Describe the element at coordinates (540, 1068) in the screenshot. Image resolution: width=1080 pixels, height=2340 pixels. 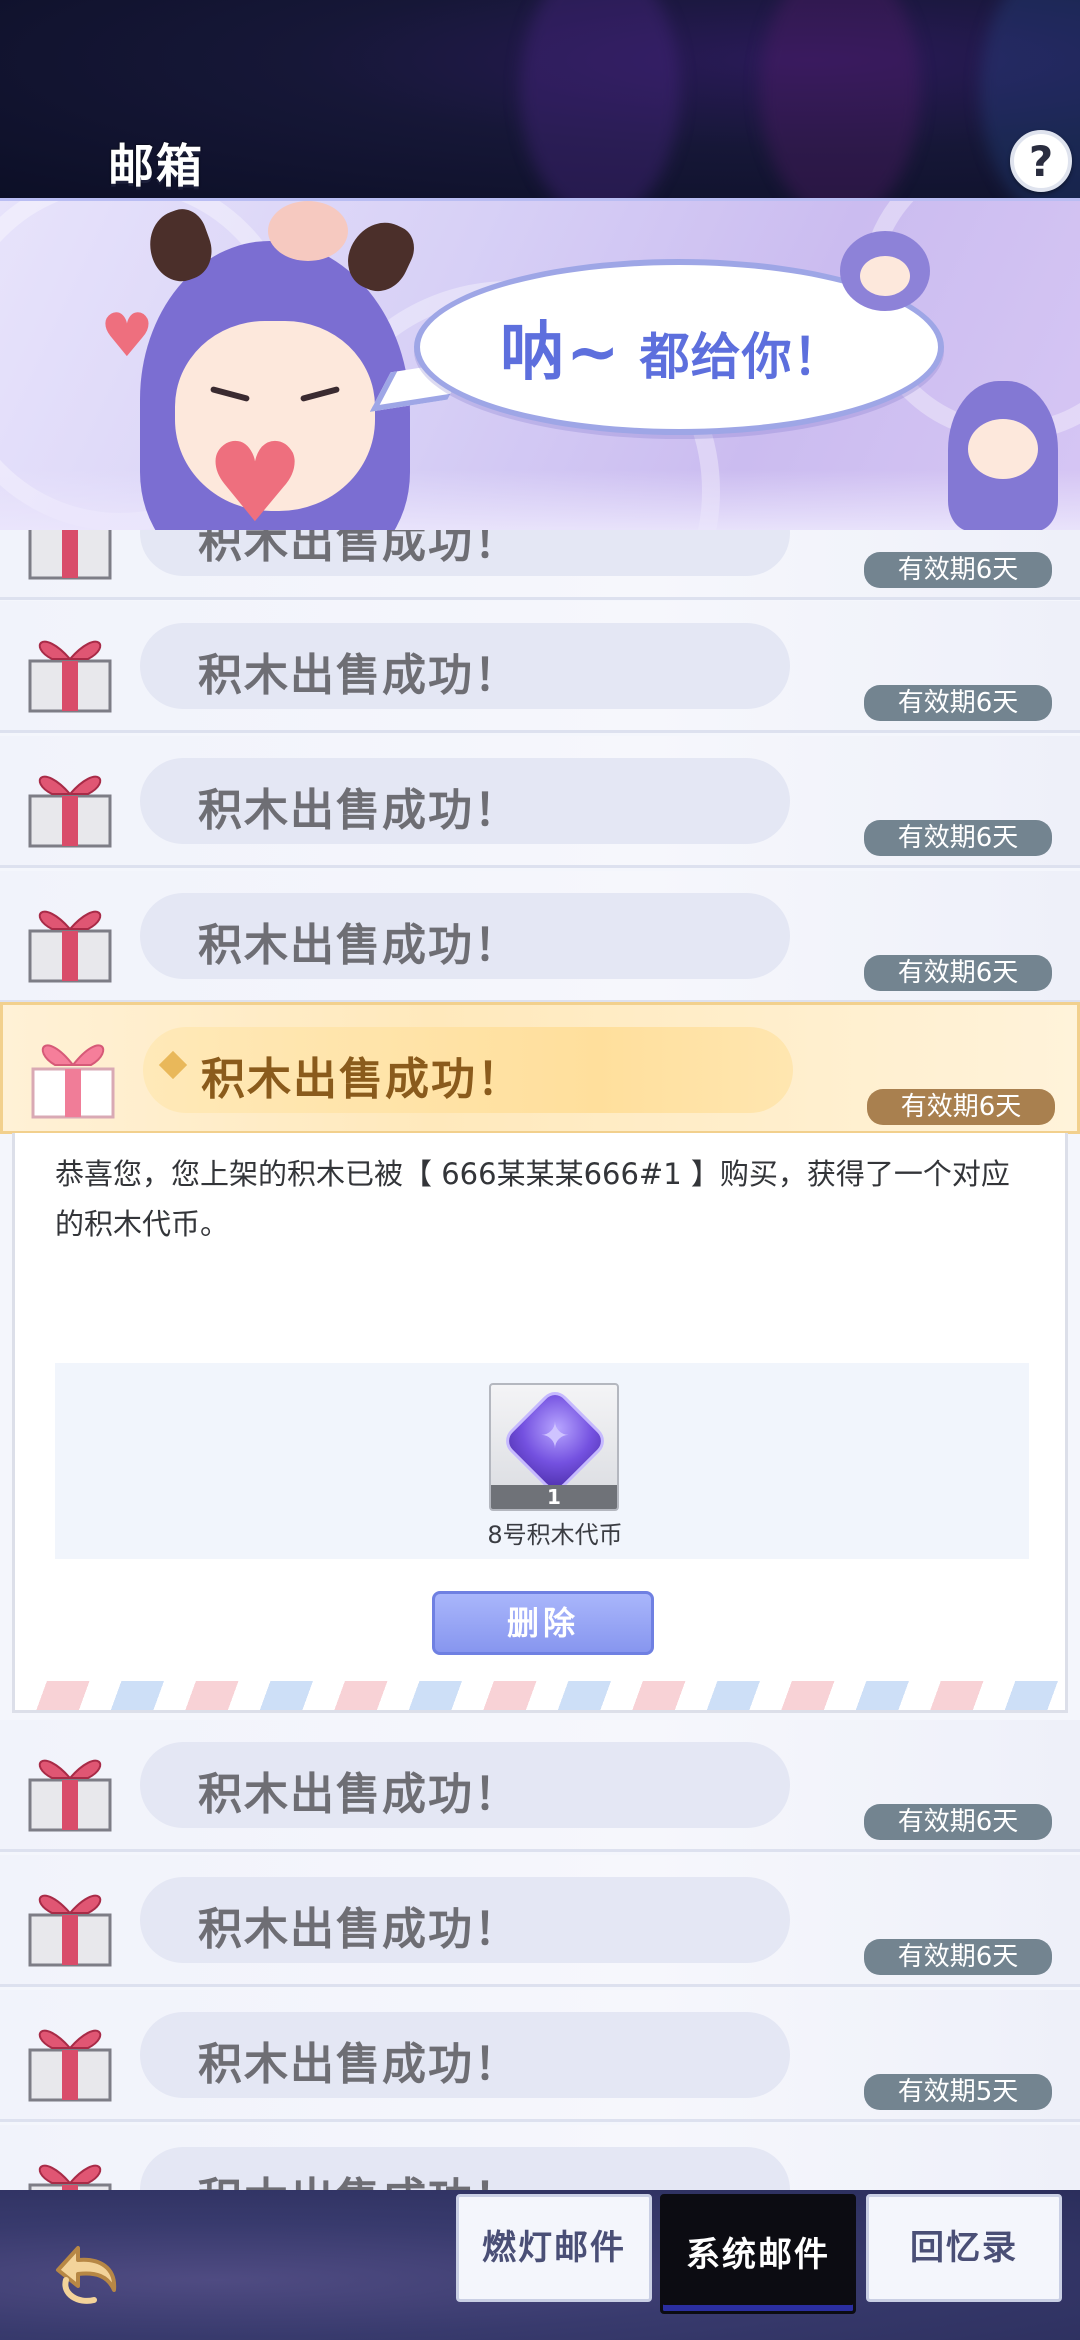
I see `mail-item-selected: 积木出售成功！ 有效期6天` at that location.